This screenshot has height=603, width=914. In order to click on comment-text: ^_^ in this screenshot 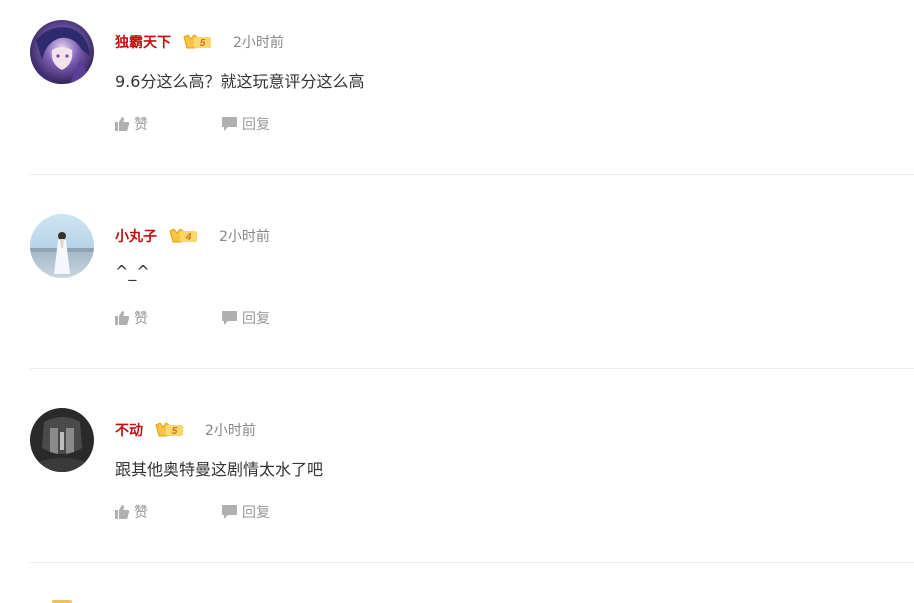, I will do `click(132, 271)`.